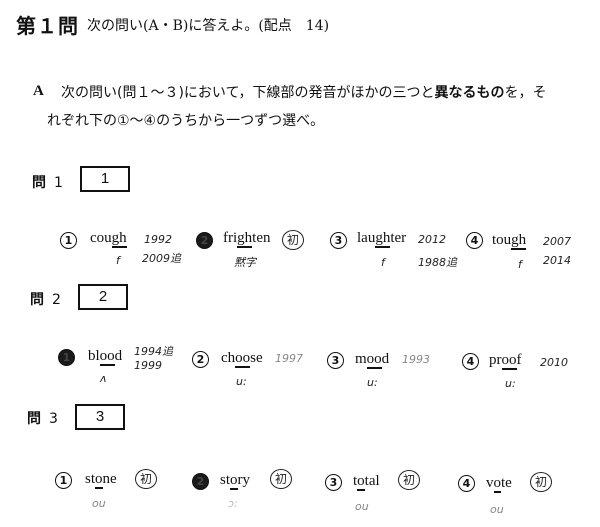 The width and height of the screenshot is (600, 527). I want to click on question-number: 2, so click(56, 300).